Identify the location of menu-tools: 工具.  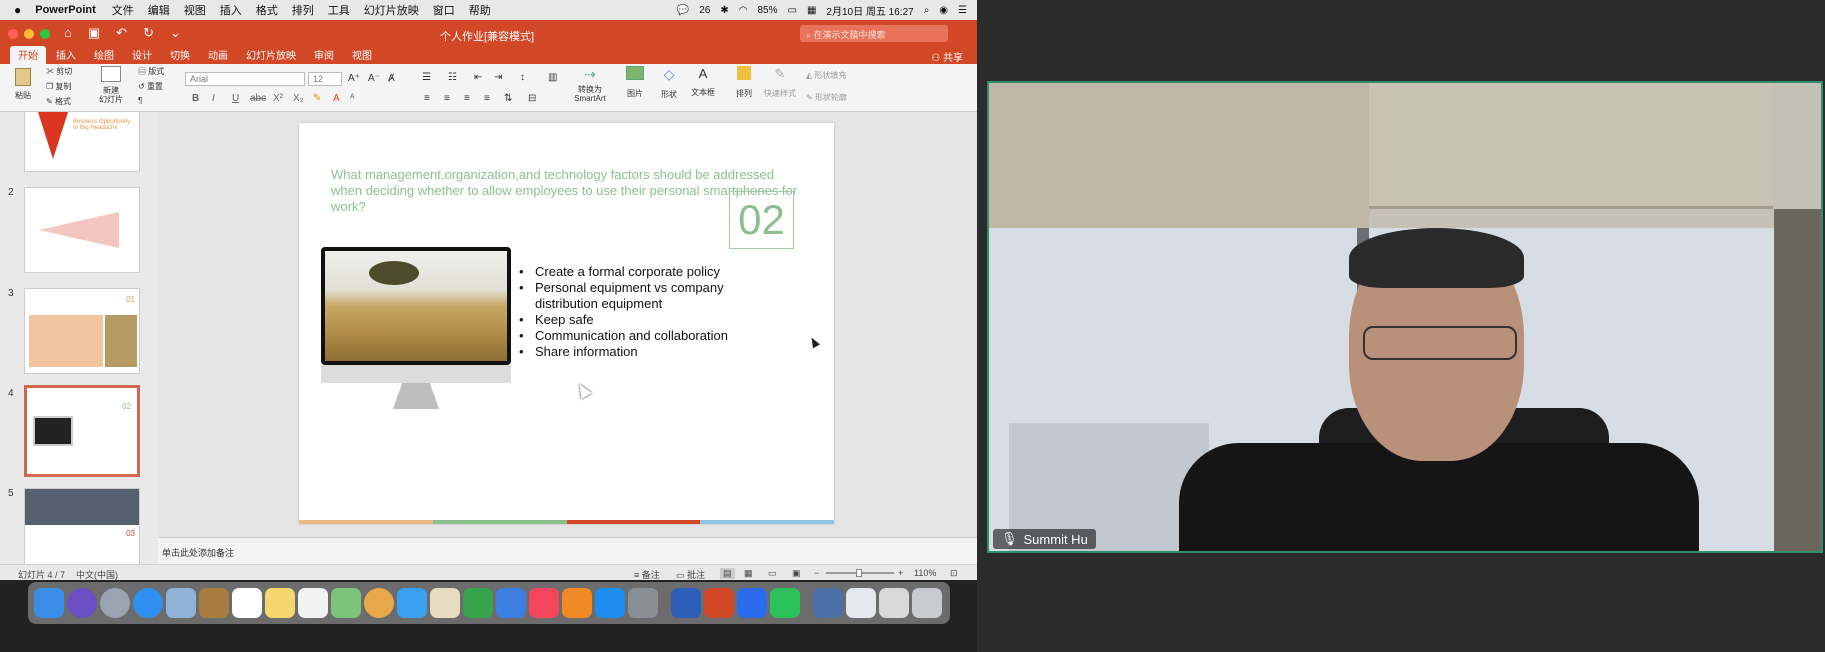
(339, 10).